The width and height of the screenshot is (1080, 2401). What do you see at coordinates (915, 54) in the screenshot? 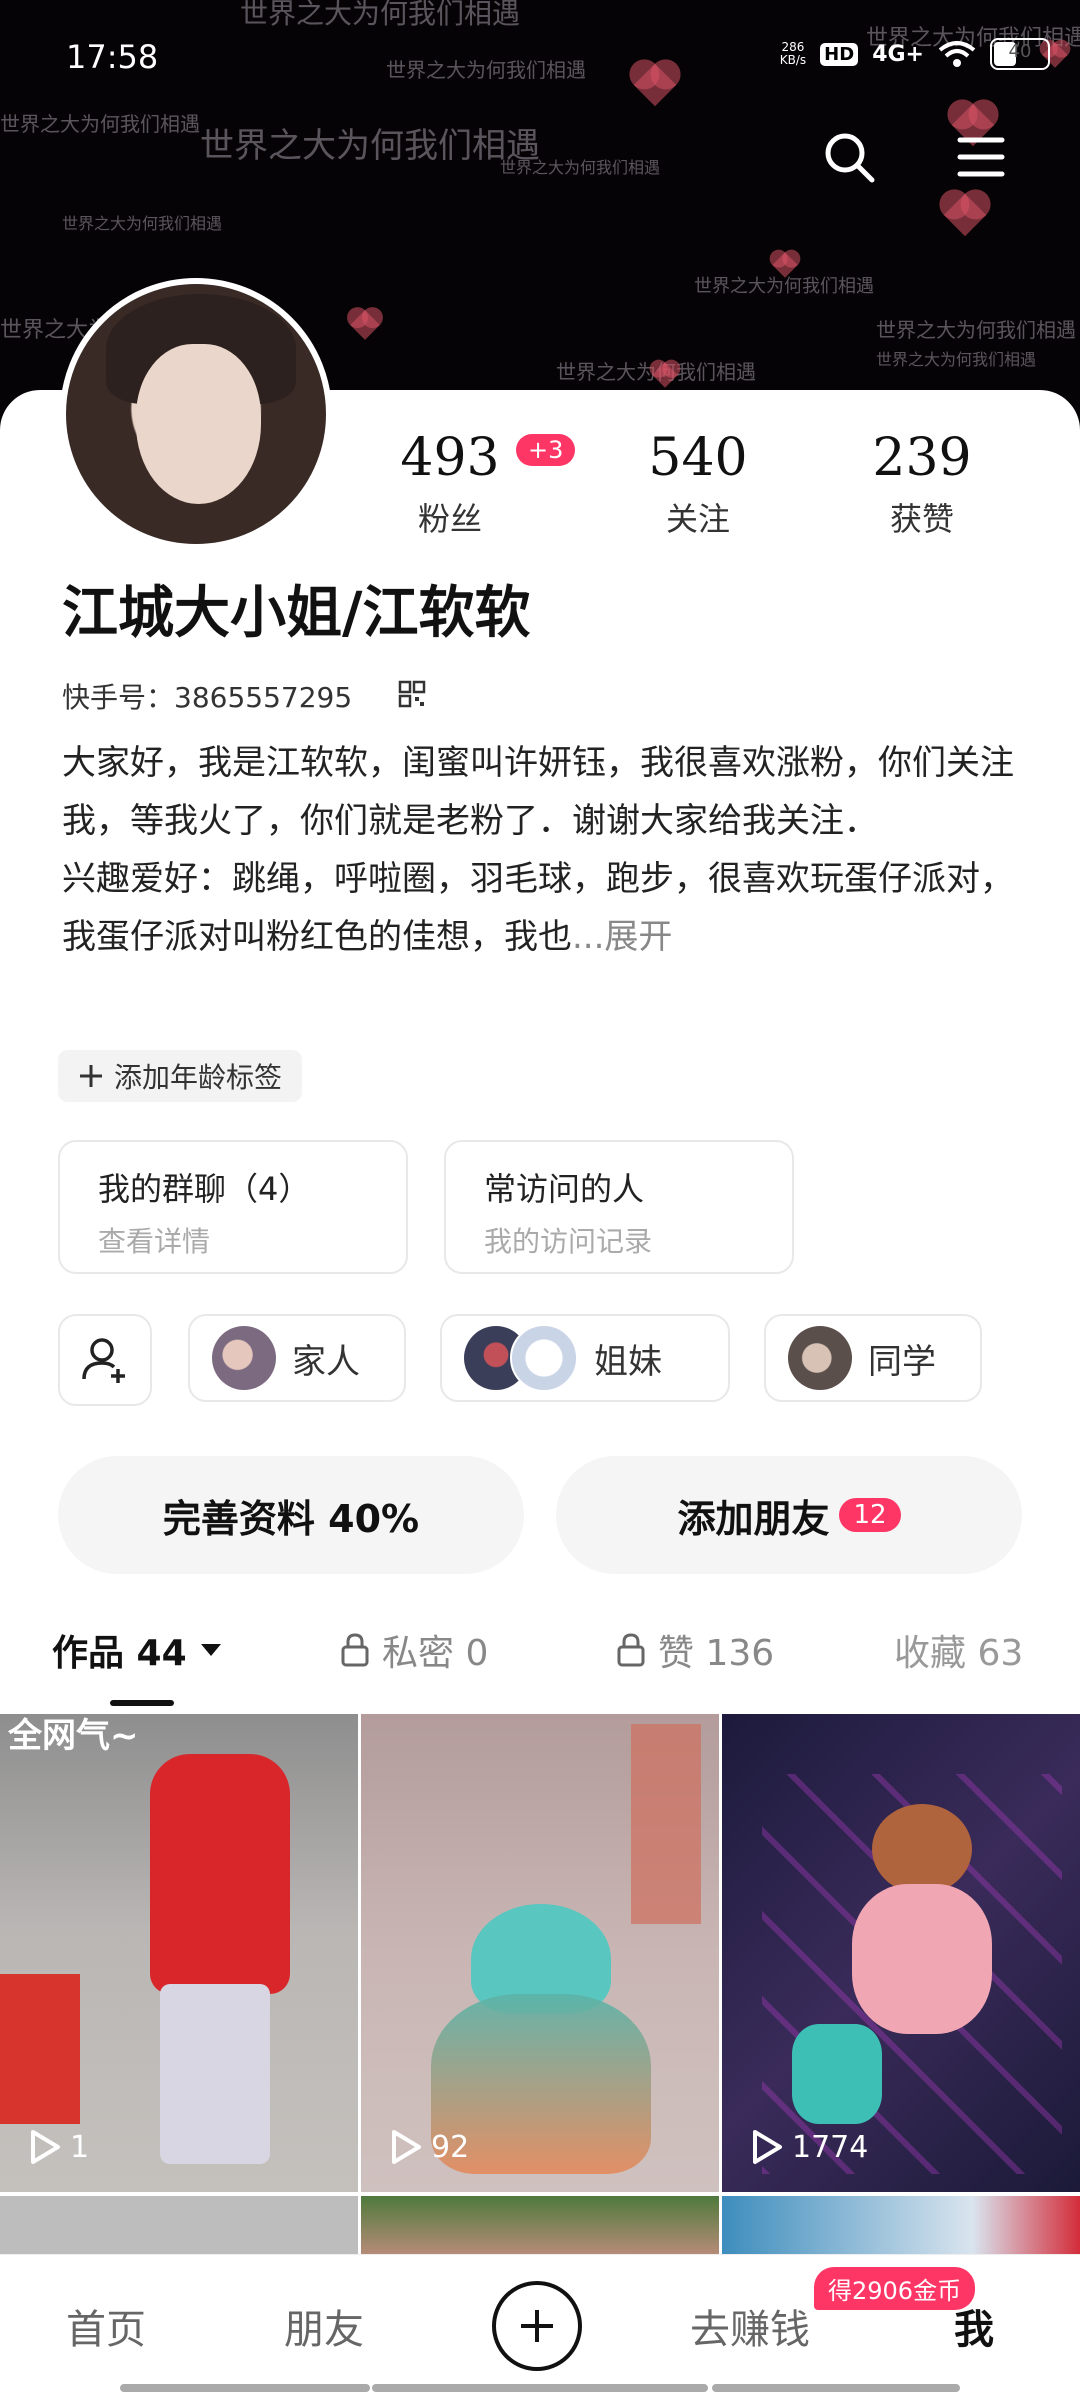
I see `status-bar-icons: 286 KB/s HD 4G+ 40` at bounding box center [915, 54].